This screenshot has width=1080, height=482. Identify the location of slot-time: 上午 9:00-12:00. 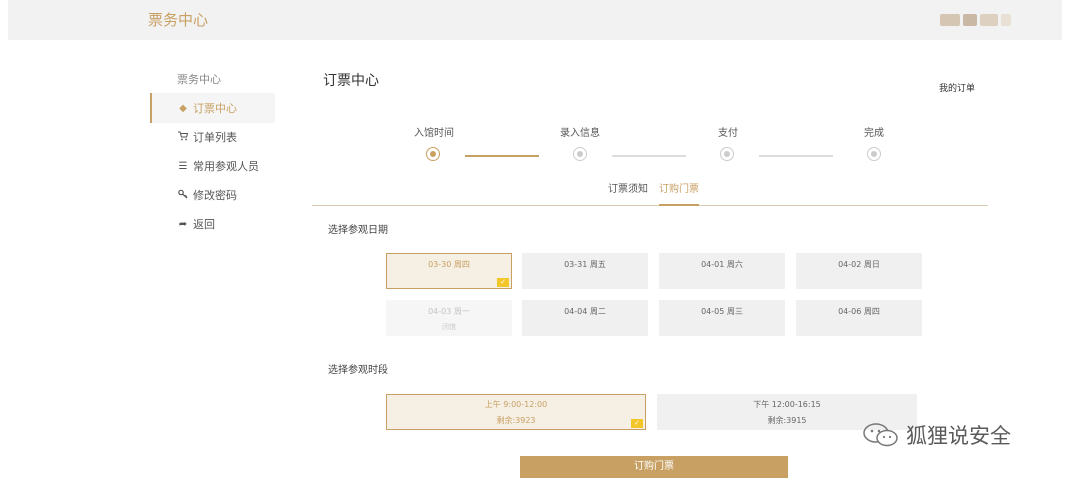
(516, 404).